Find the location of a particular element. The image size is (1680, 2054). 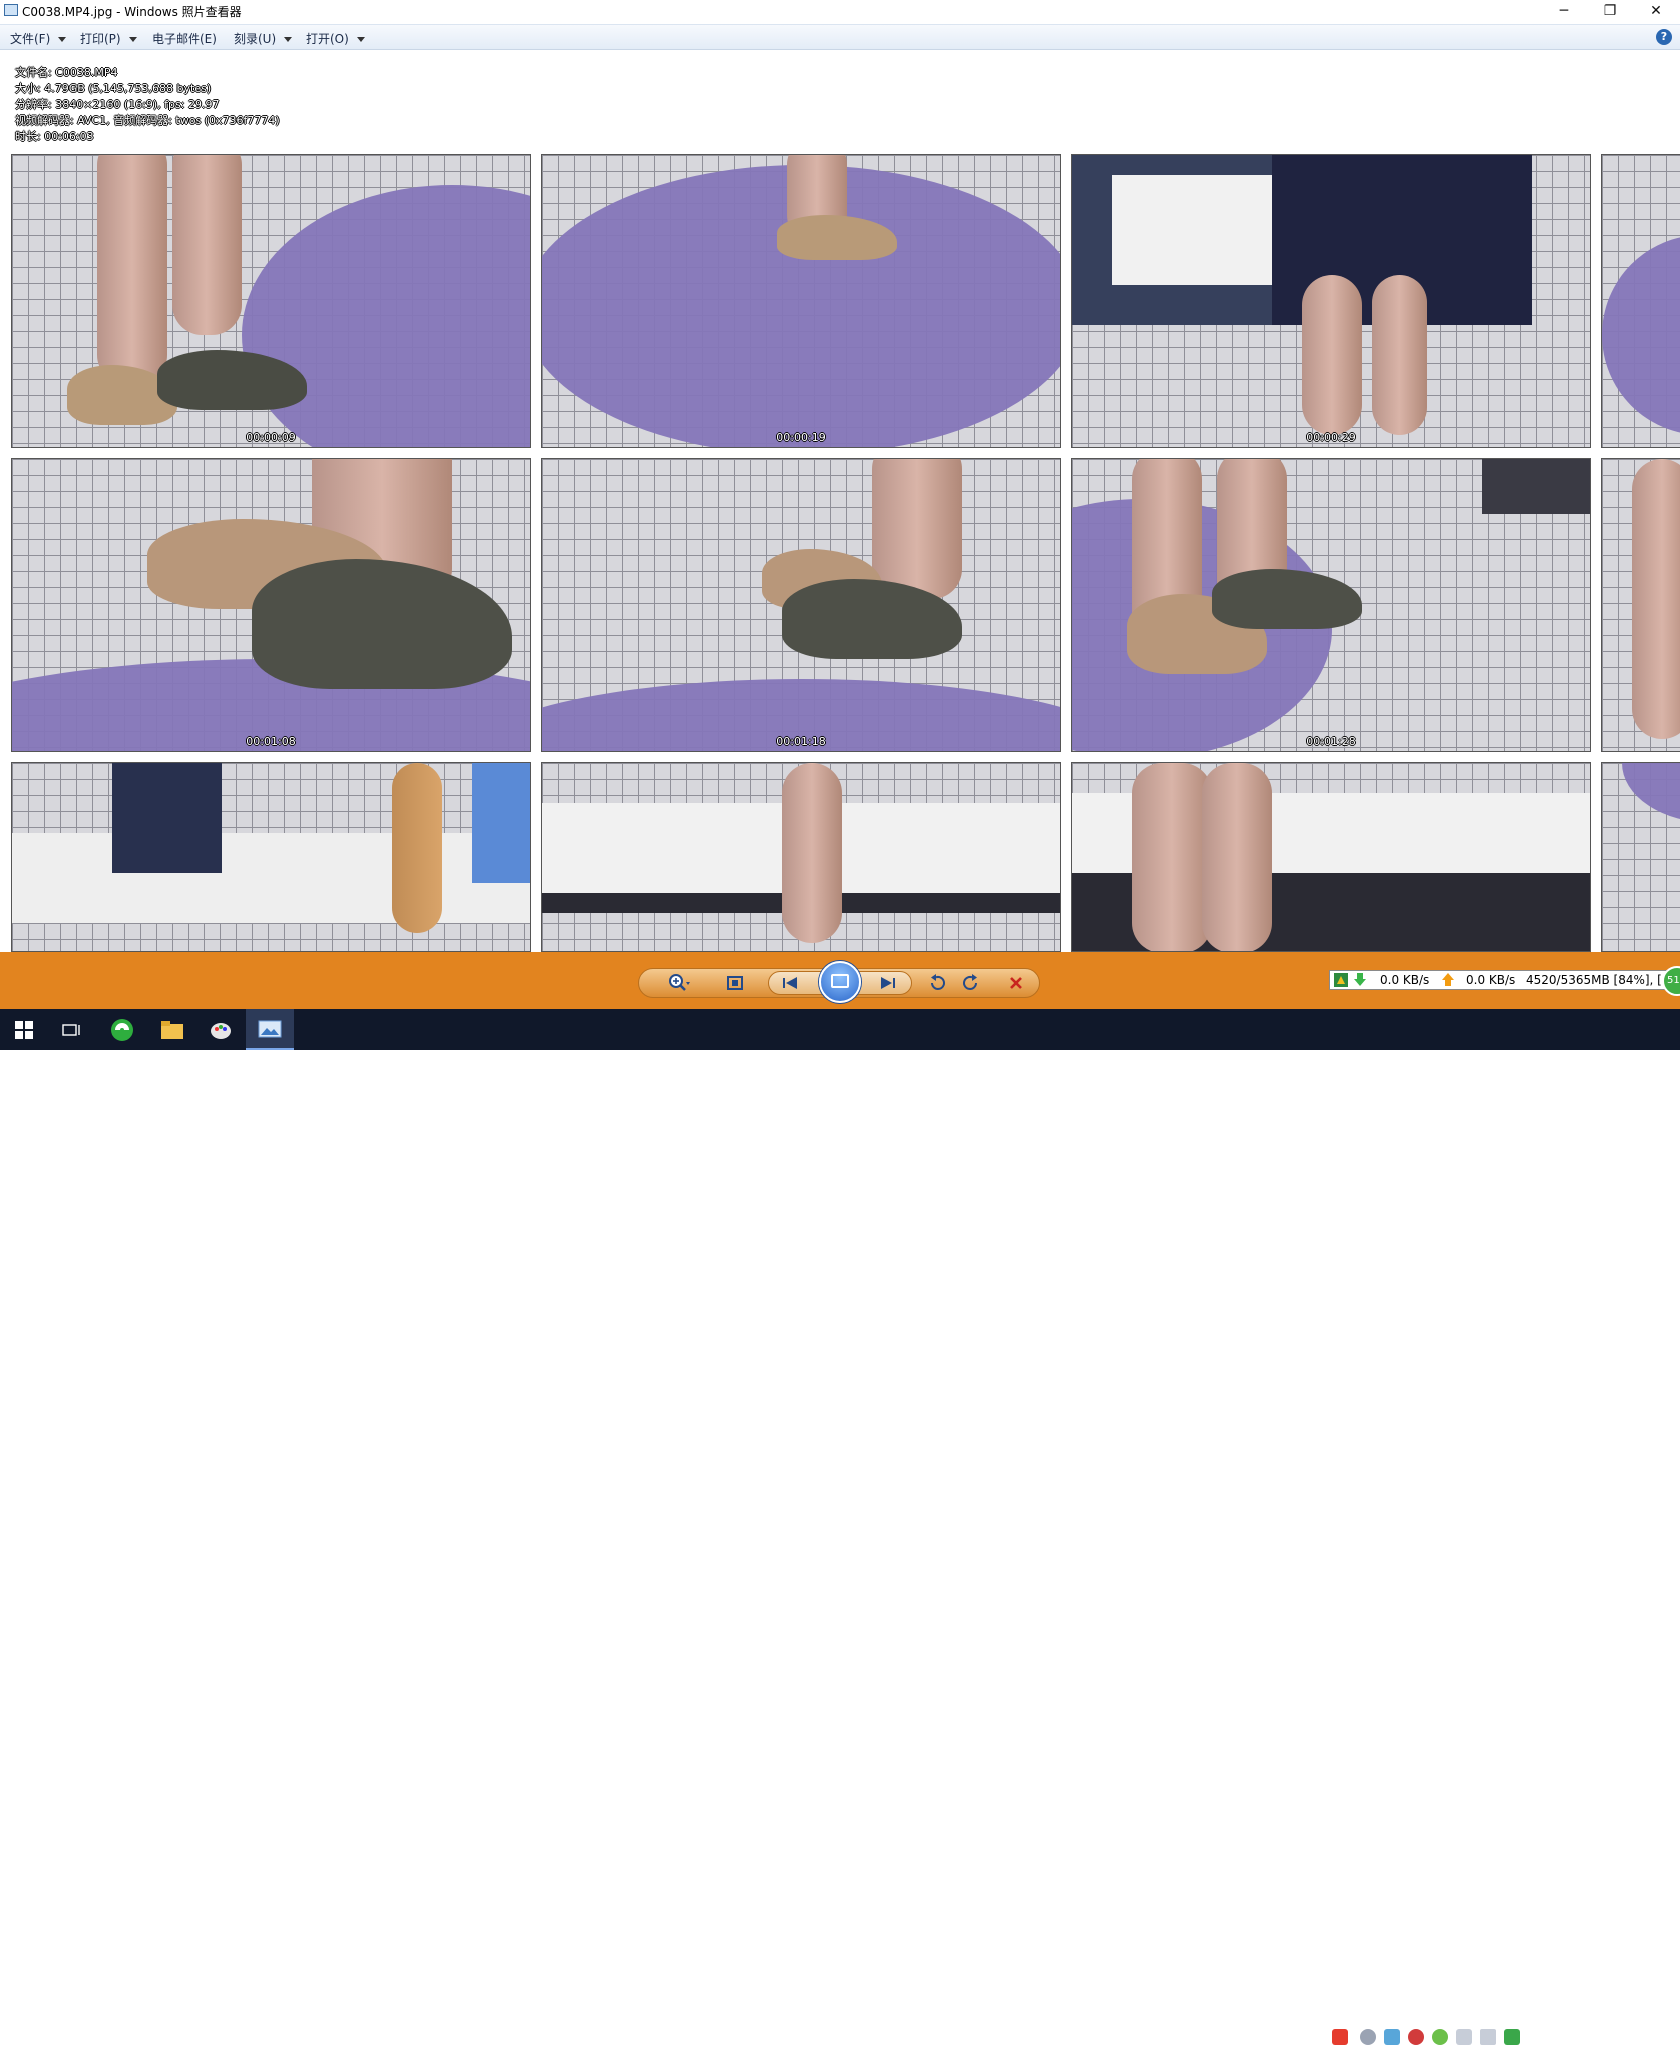

meter-app-icon is located at coordinates (1341, 981).